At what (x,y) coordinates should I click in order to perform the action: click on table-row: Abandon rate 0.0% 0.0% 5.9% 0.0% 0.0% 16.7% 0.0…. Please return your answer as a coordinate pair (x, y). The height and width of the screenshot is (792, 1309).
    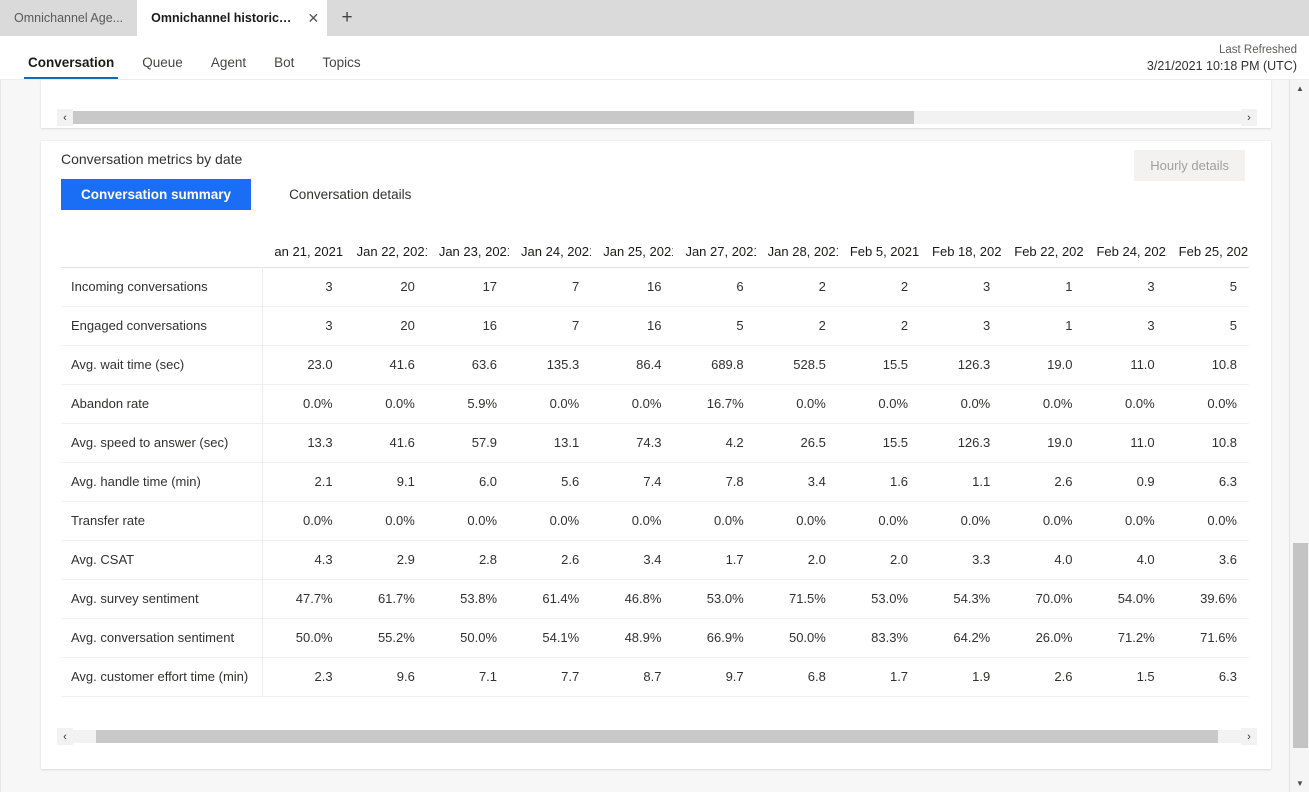
    Looking at the image, I should click on (655, 403).